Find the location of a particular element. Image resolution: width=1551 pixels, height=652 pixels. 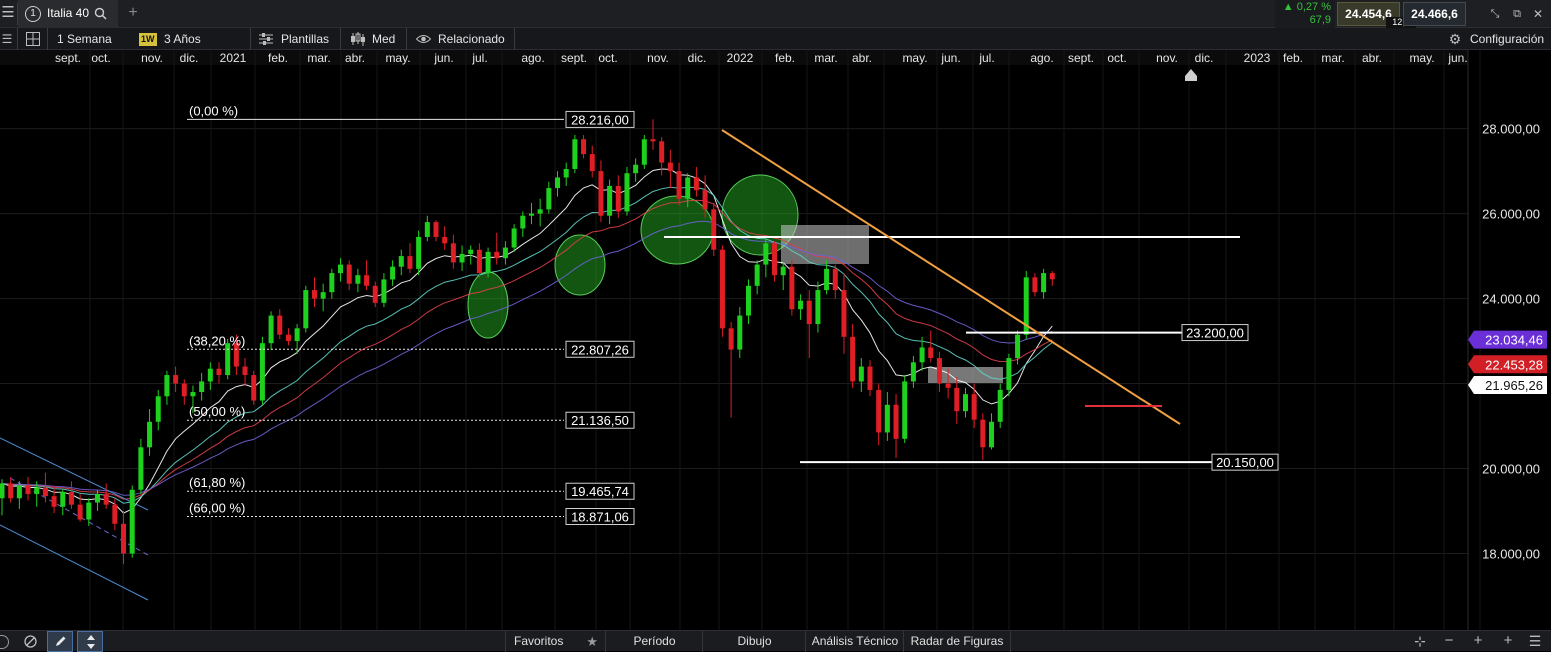

y-tick-label: 28.000,00 is located at coordinates (1511, 129).